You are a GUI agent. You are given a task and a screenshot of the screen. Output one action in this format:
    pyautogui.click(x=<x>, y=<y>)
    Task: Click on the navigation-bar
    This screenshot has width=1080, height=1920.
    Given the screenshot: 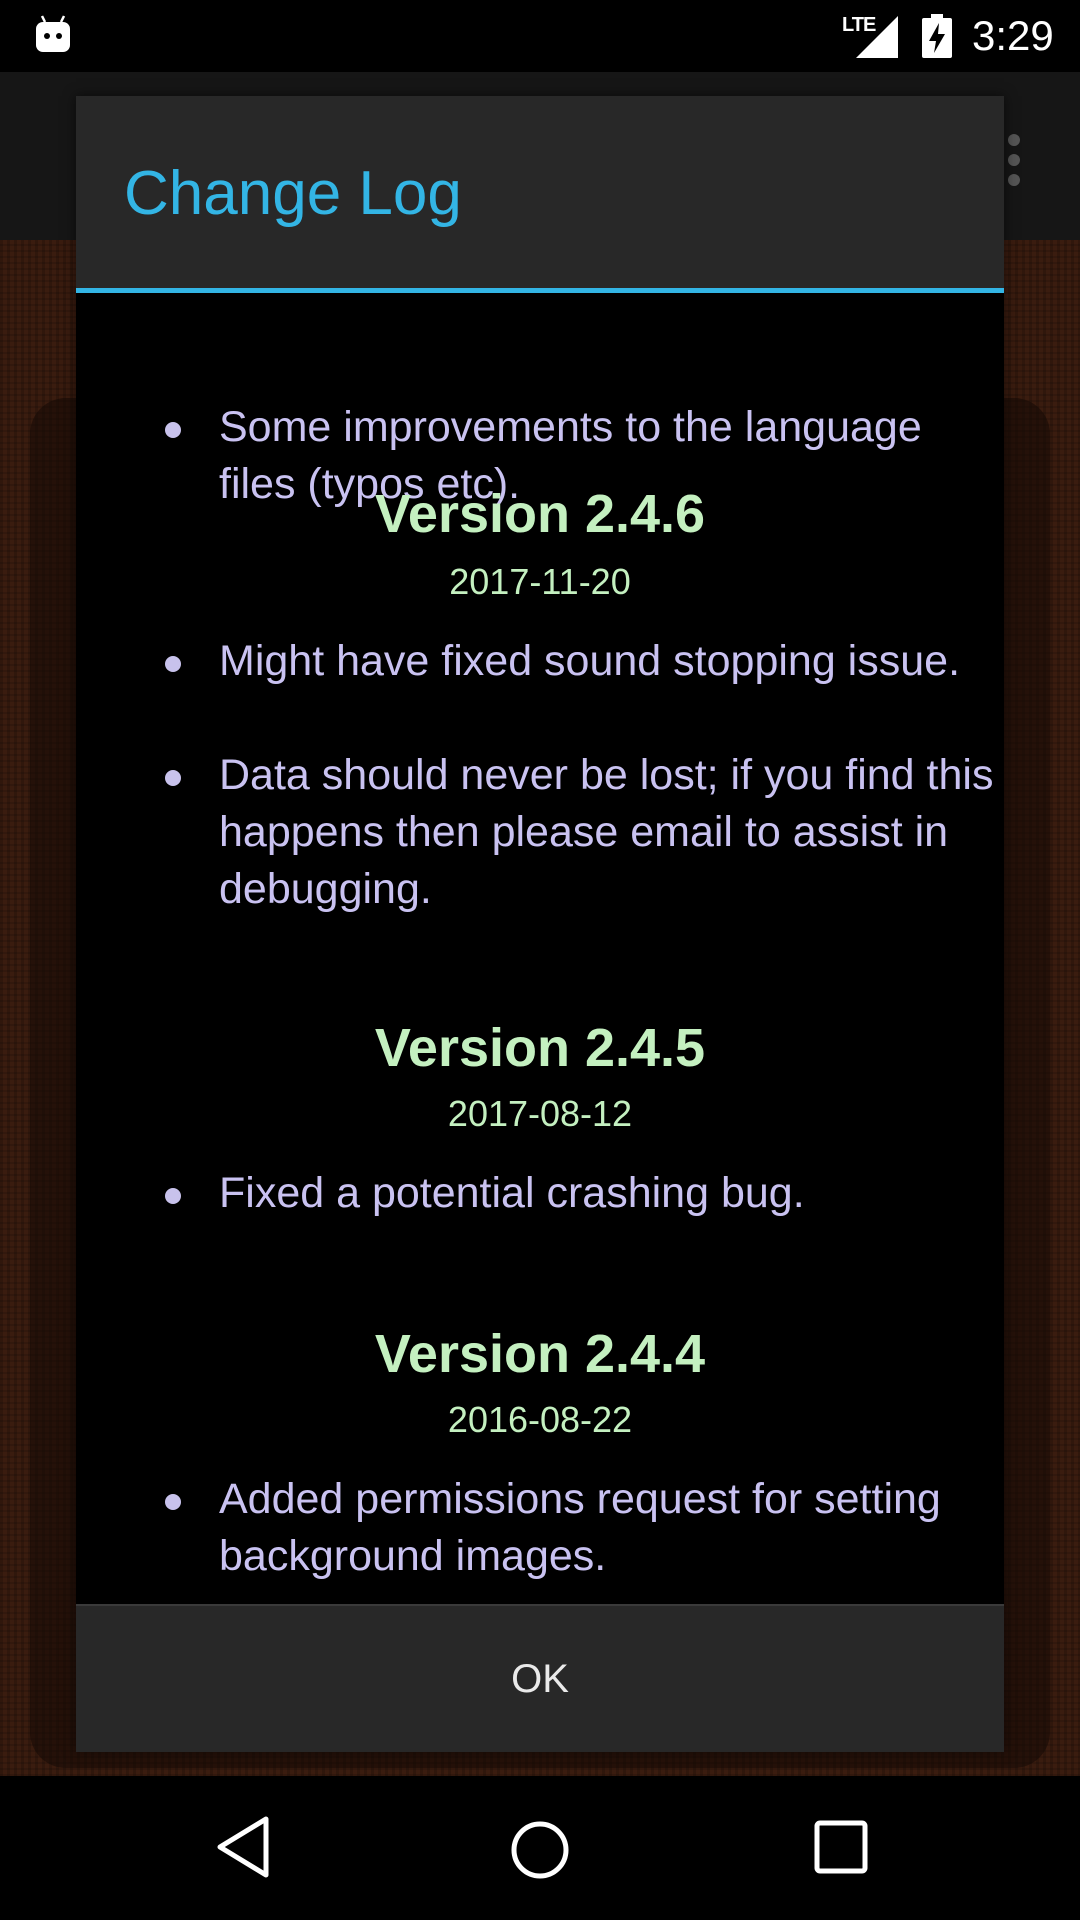 What is the action you would take?
    pyautogui.click(x=540, y=1848)
    